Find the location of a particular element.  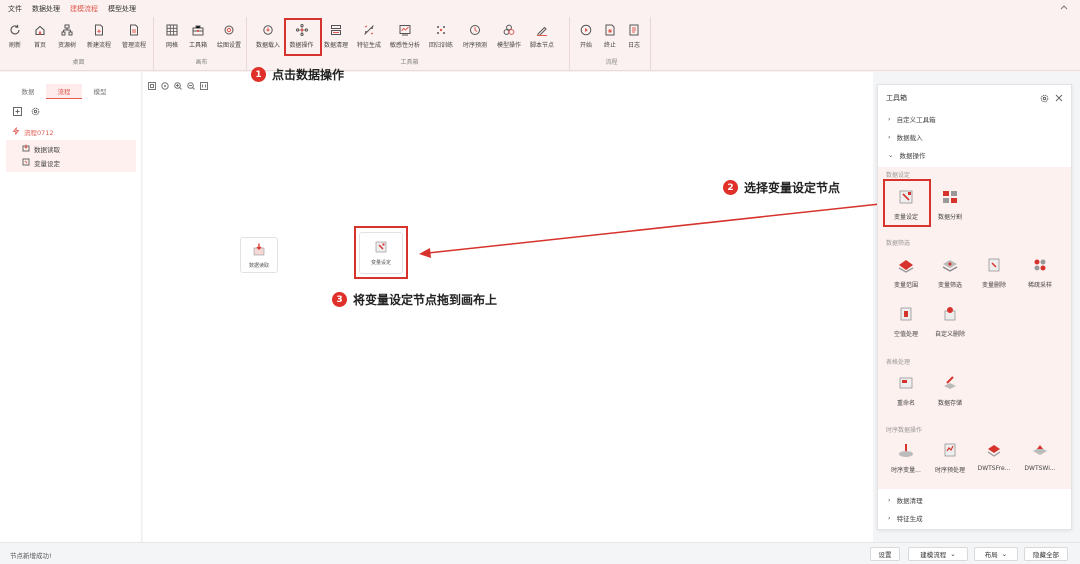

new-flow-button: 新建流程 is located at coordinates (99, 35).